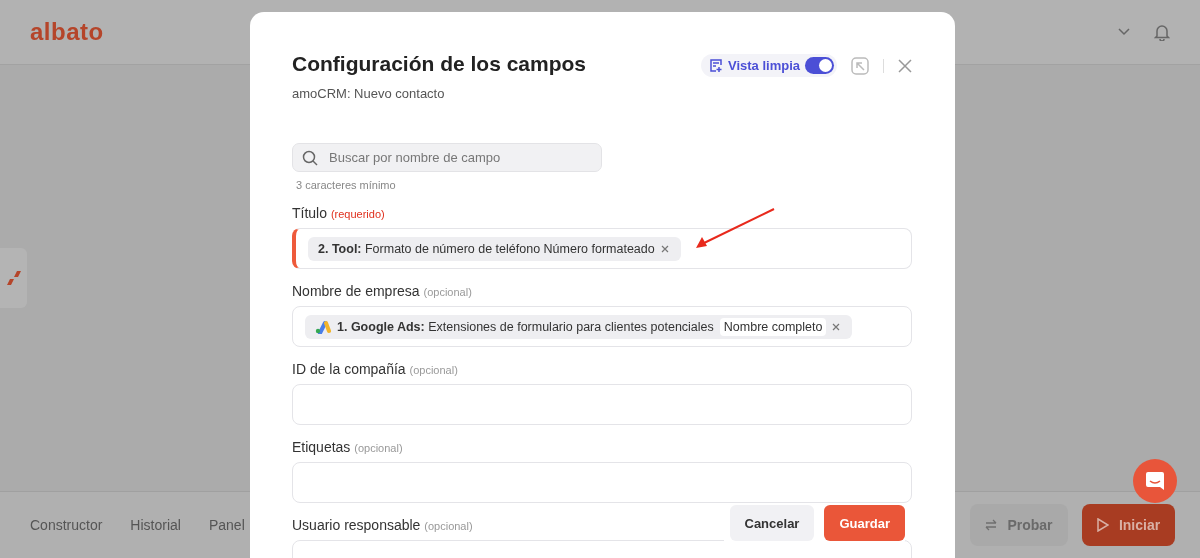 The width and height of the screenshot is (1200, 558). Describe the element at coordinates (338, 213) in the screenshot. I see `field-label: Título (requerido)` at that location.